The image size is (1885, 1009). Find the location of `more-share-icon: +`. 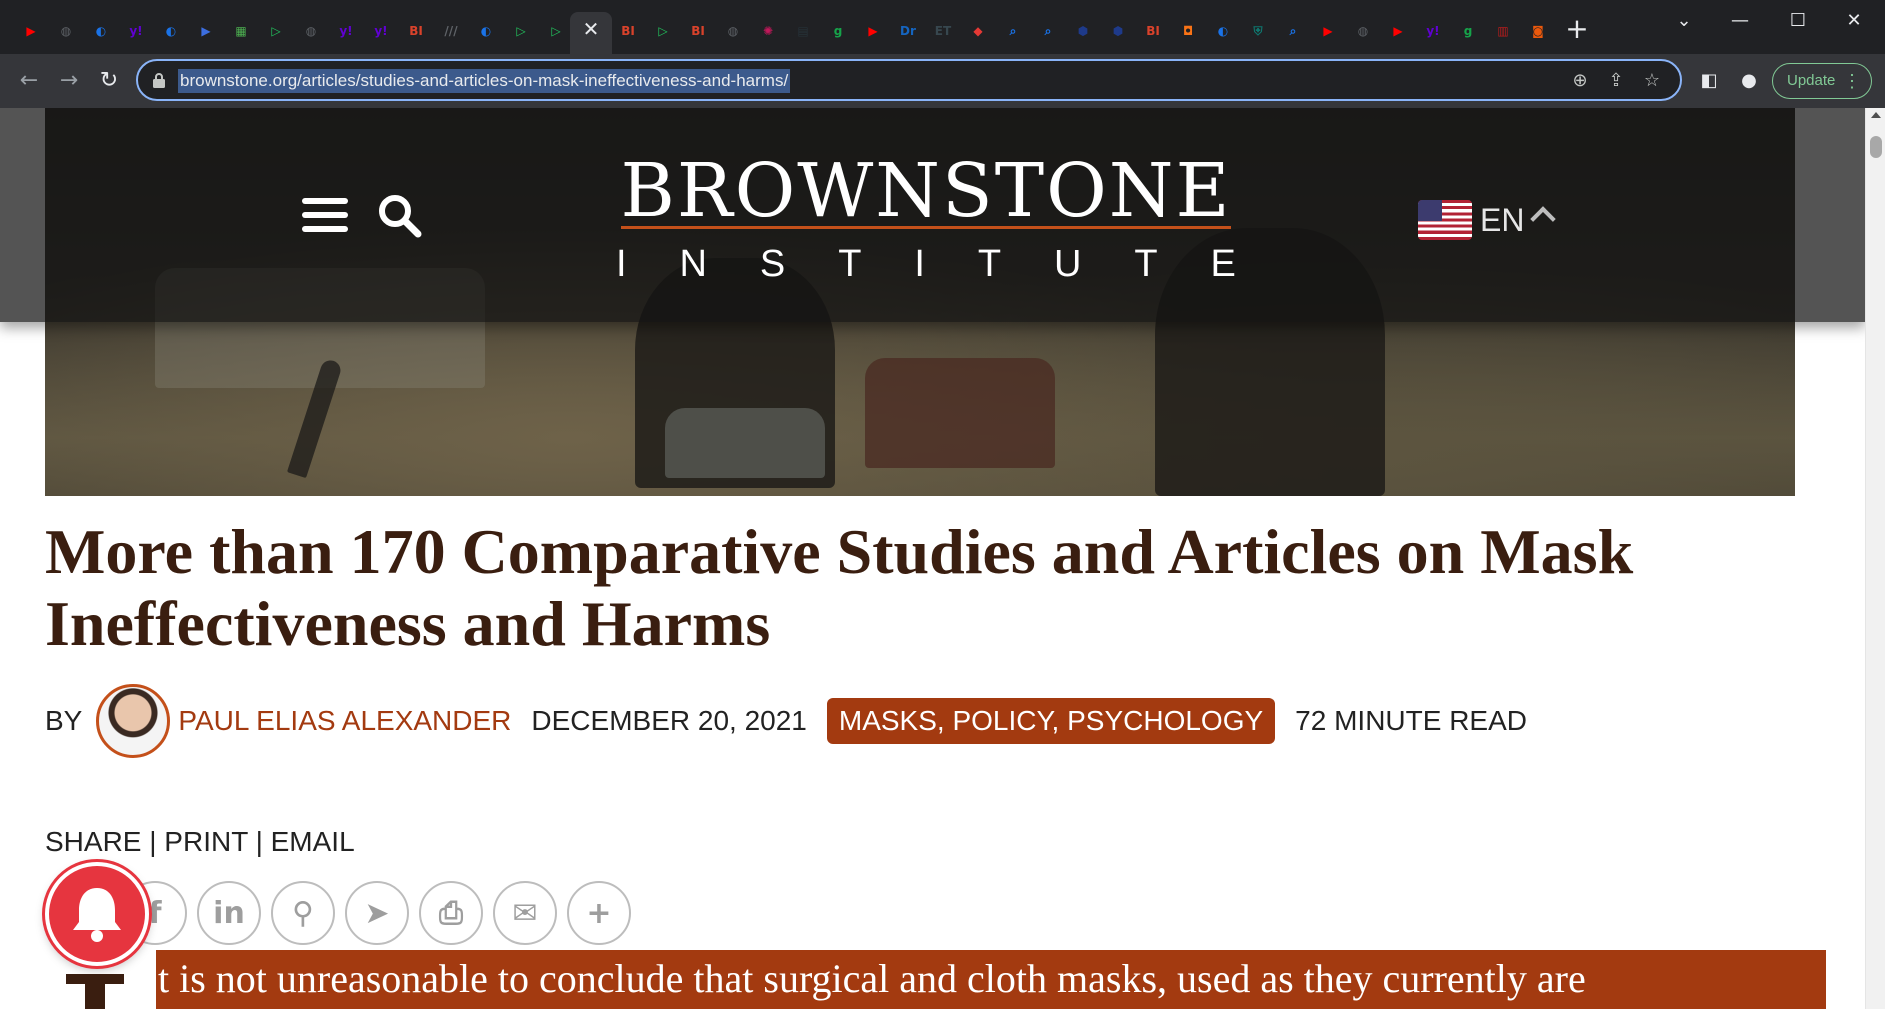

more-share-icon: + is located at coordinates (599, 913).